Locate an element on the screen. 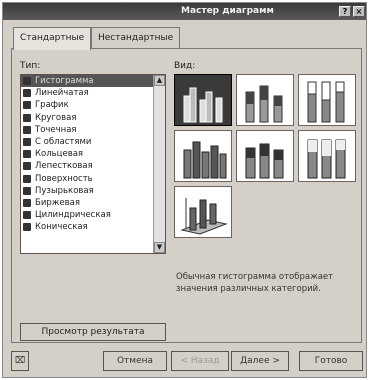 The width and height of the screenshot is (369, 380). titlebar: Мастер диаграмм ? × is located at coordinates (184, 11).